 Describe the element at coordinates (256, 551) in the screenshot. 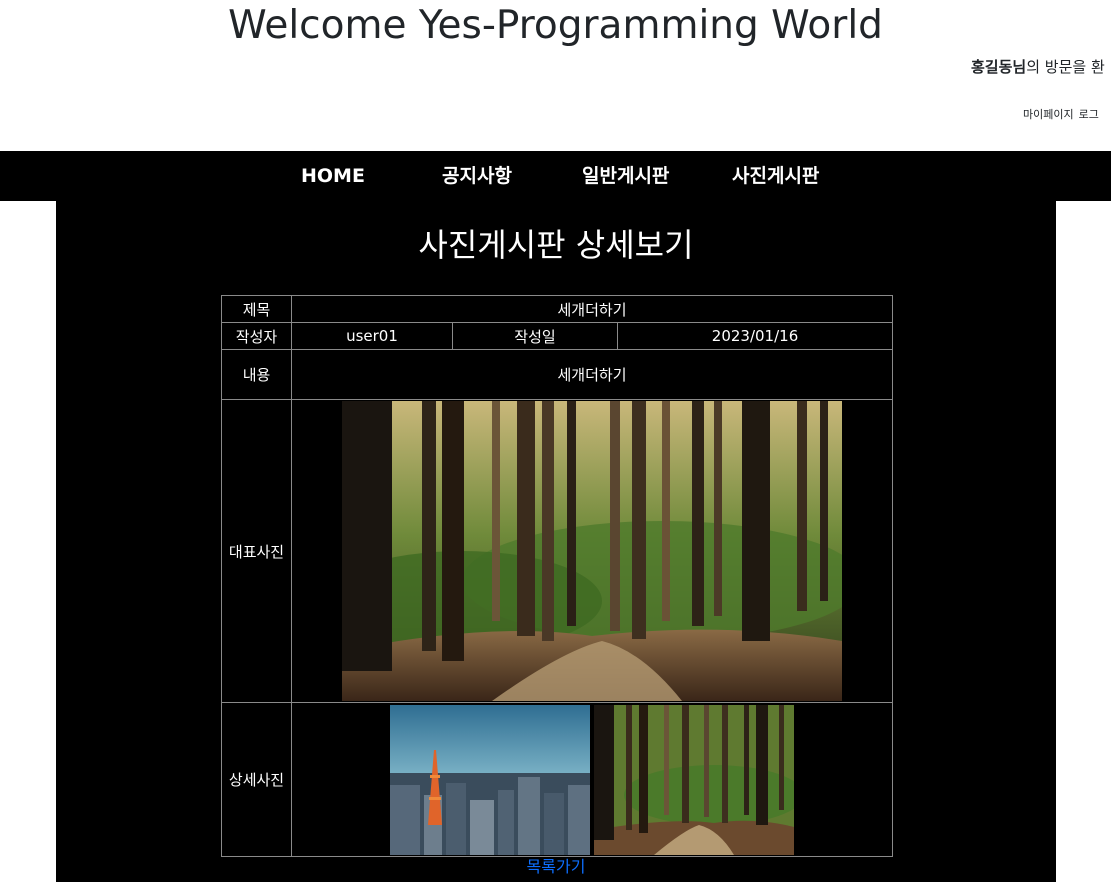

I see `main-photo-label: 대표사진` at that location.